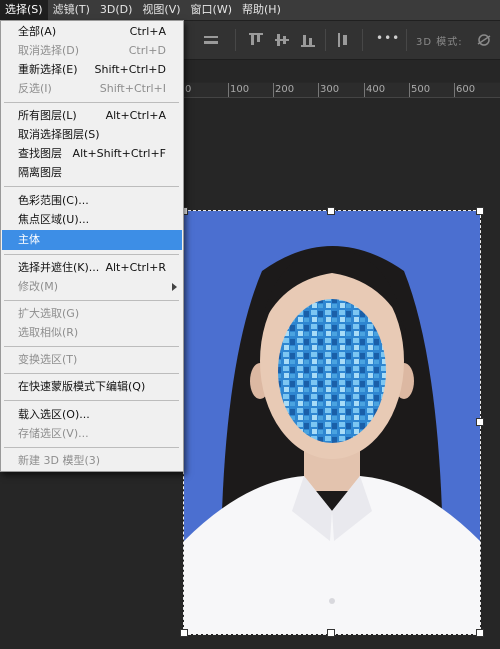 The width and height of the screenshot is (500, 649). I want to click on ruler-label: 400, so click(376, 89).